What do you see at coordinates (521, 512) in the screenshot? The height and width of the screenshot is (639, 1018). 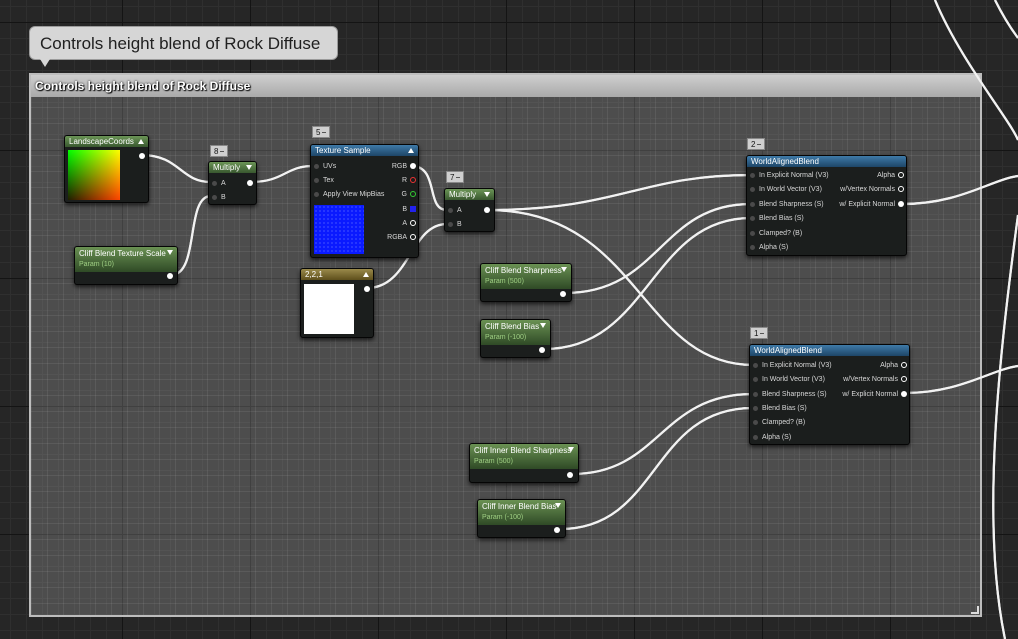 I see `cliff-inner-blend-bias-title: Cliff Inner Blend Bias Param (-100)` at bounding box center [521, 512].